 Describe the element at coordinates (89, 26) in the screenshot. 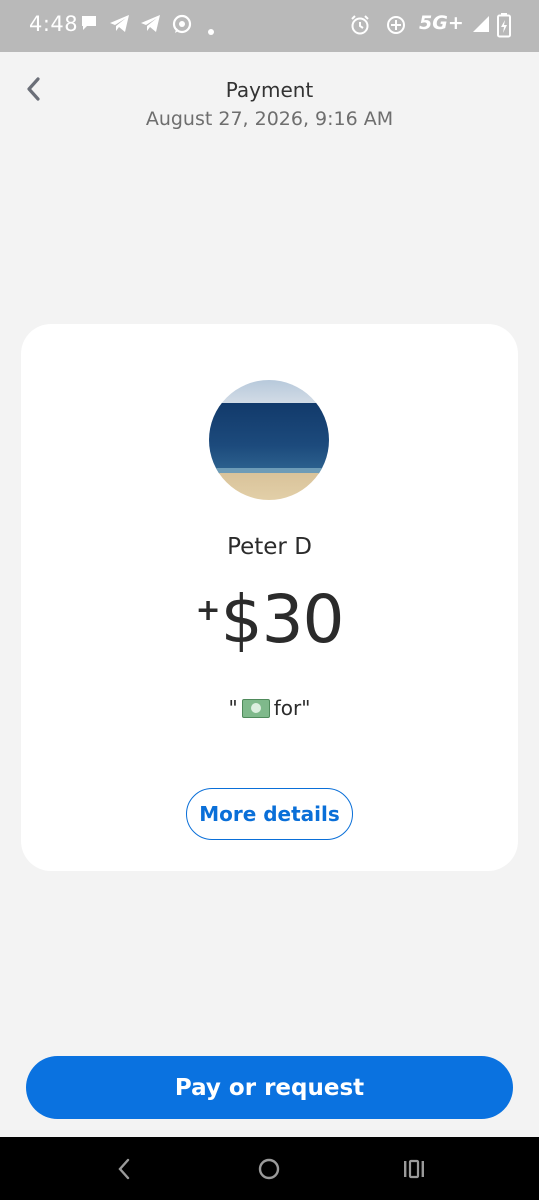

I see `chat-bubble-icon` at that location.